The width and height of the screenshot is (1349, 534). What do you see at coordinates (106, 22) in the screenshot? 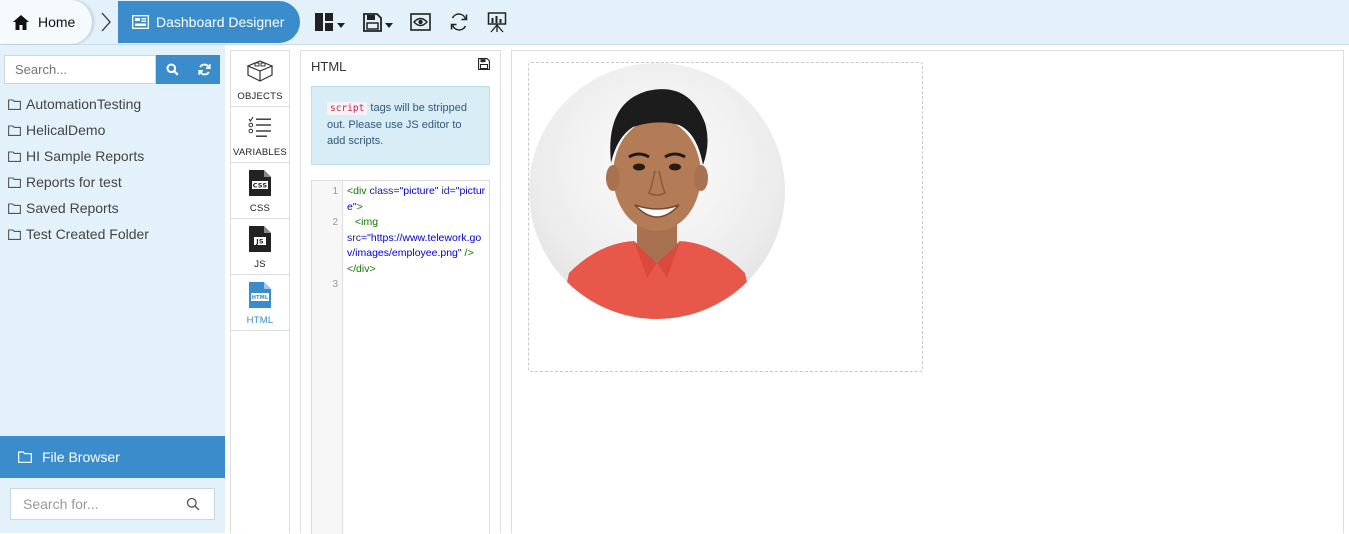
I see `chevron-right-icon` at bounding box center [106, 22].